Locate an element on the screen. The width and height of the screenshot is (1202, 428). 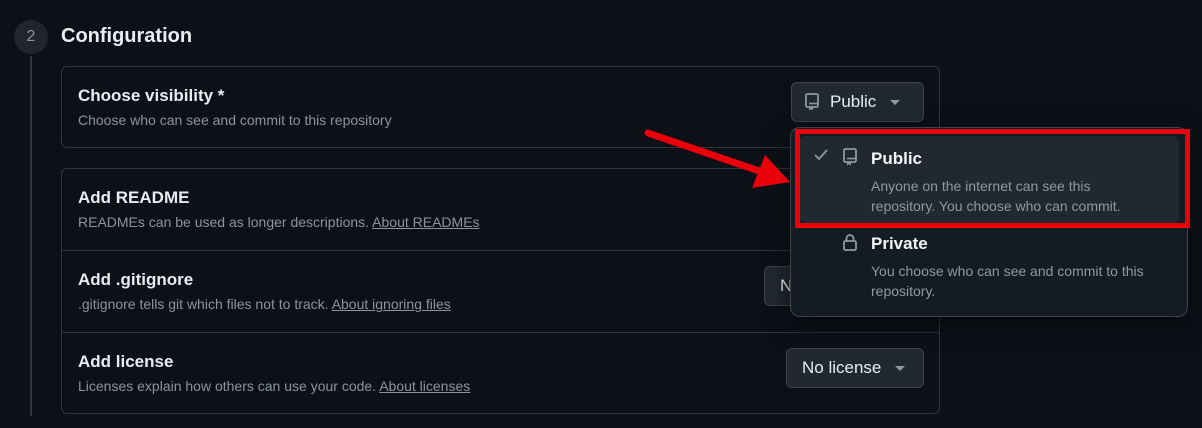
annotation-arrow-icon is located at coordinates (717, 158).